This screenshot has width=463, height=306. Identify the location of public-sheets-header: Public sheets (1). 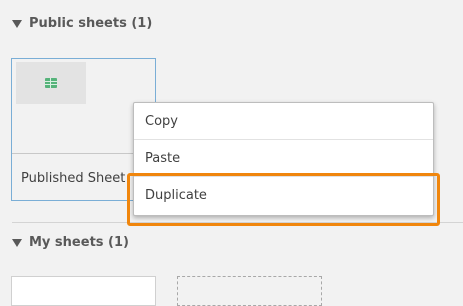
(82, 23).